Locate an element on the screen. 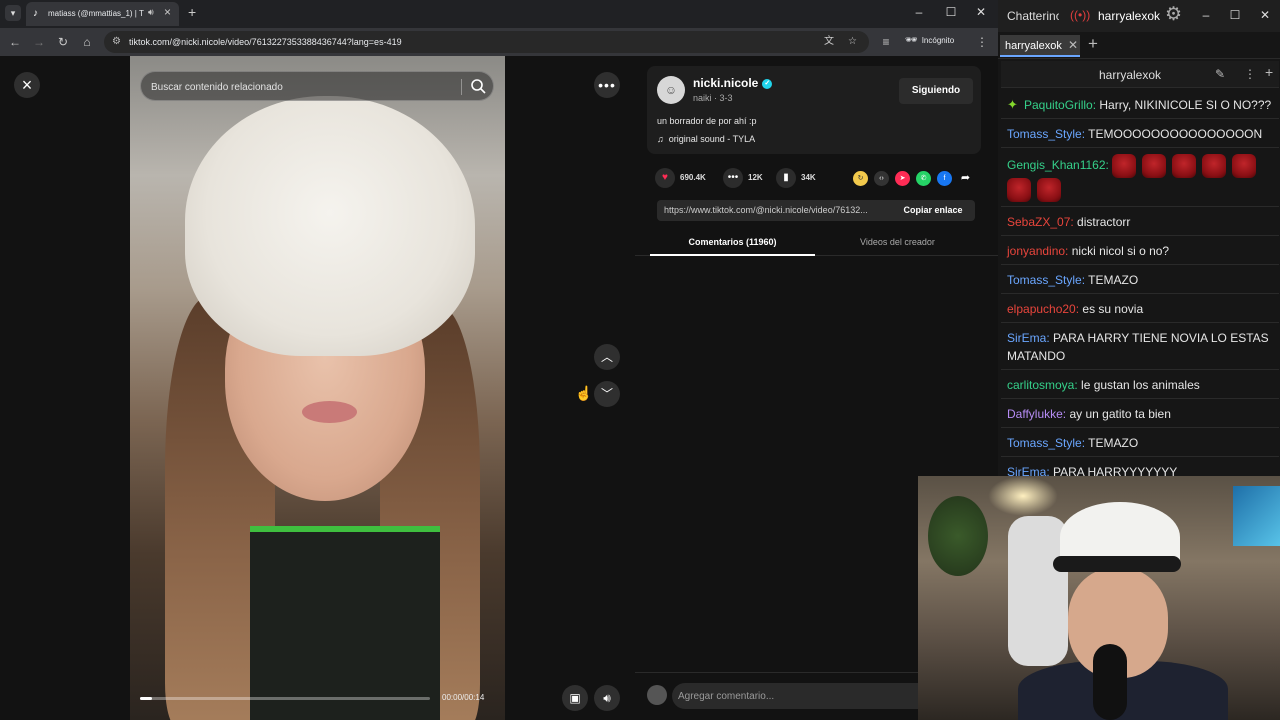  translate-icon: 文 is located at coordinates (829, 42).